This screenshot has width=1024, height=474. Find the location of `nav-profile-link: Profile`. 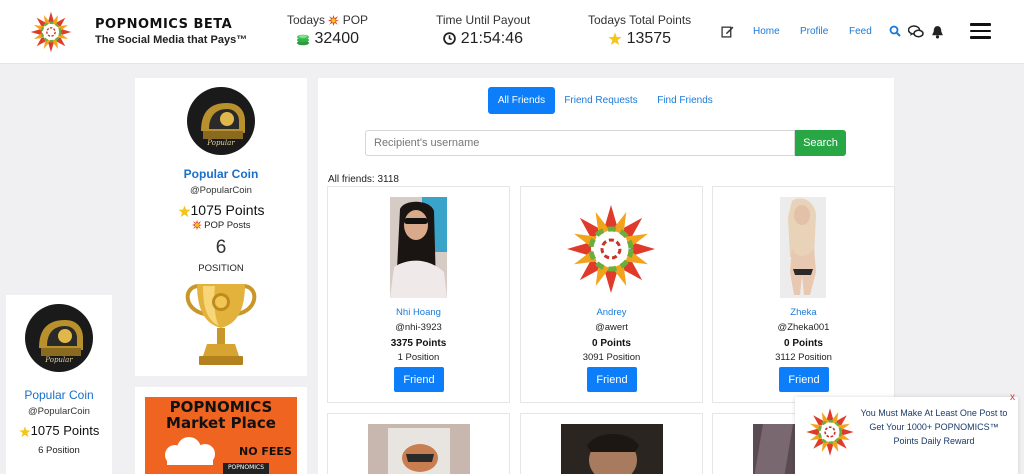

nav-profile-link: Profile is located at coordinates (814, 31).